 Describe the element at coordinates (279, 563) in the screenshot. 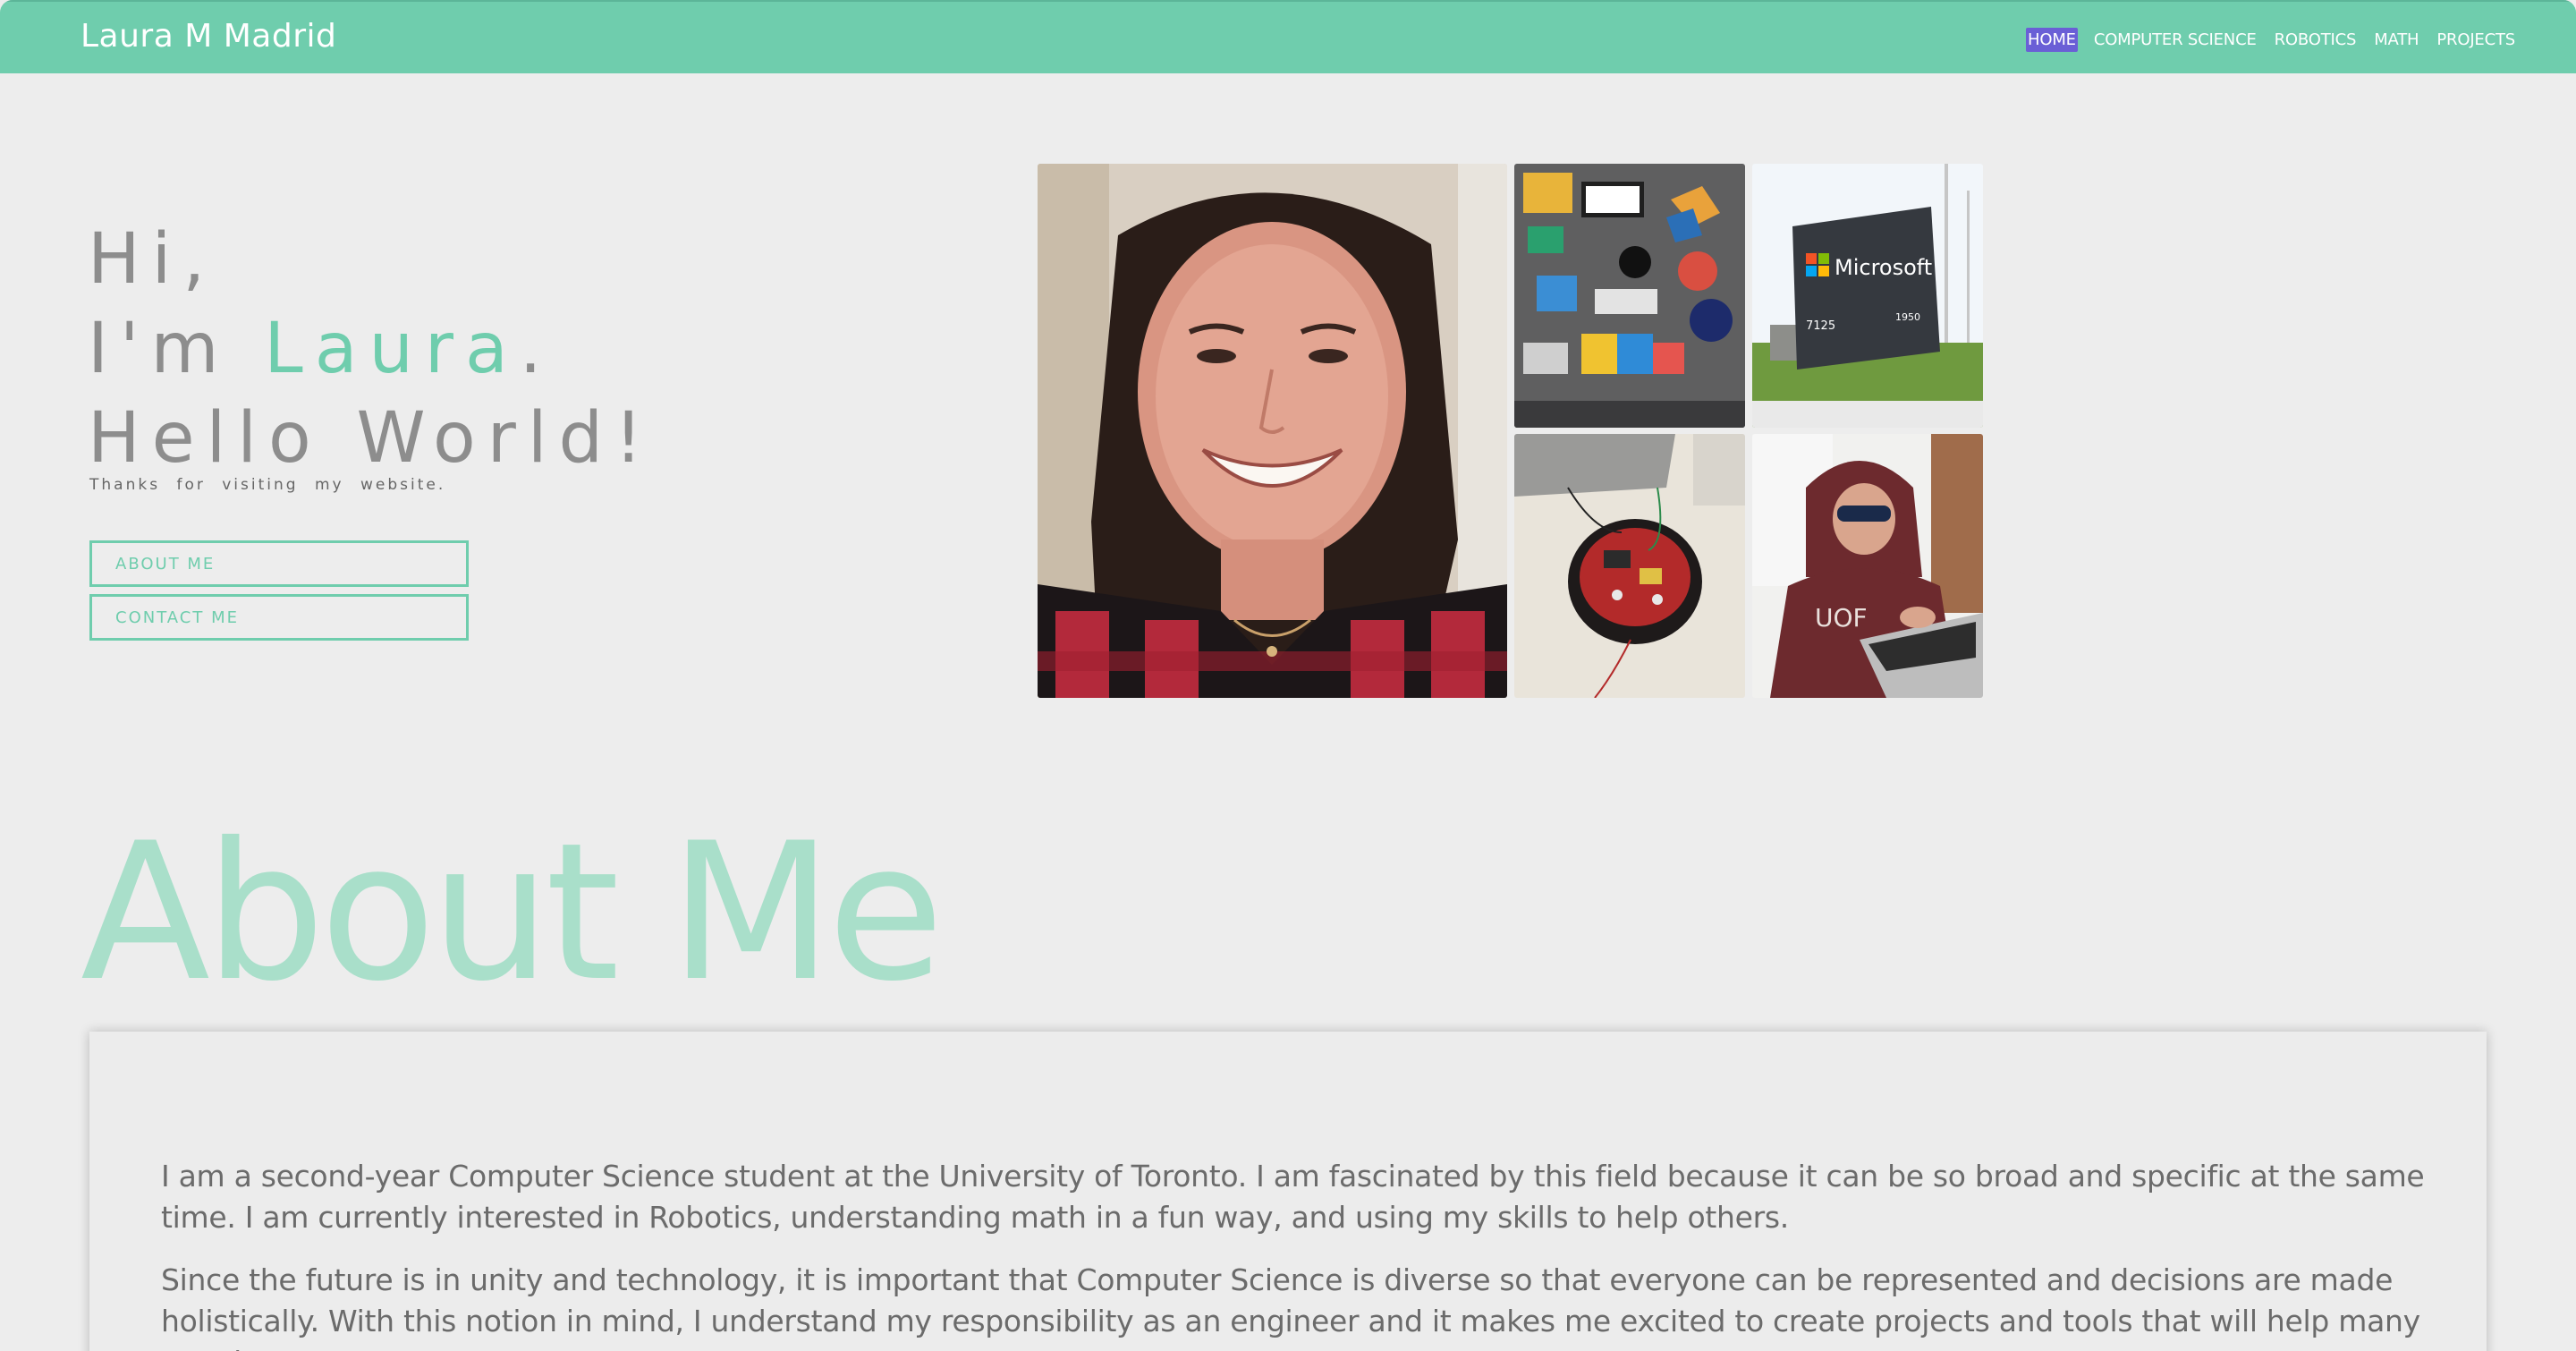

I see `about-me-button: ABOUT ME` at that location.